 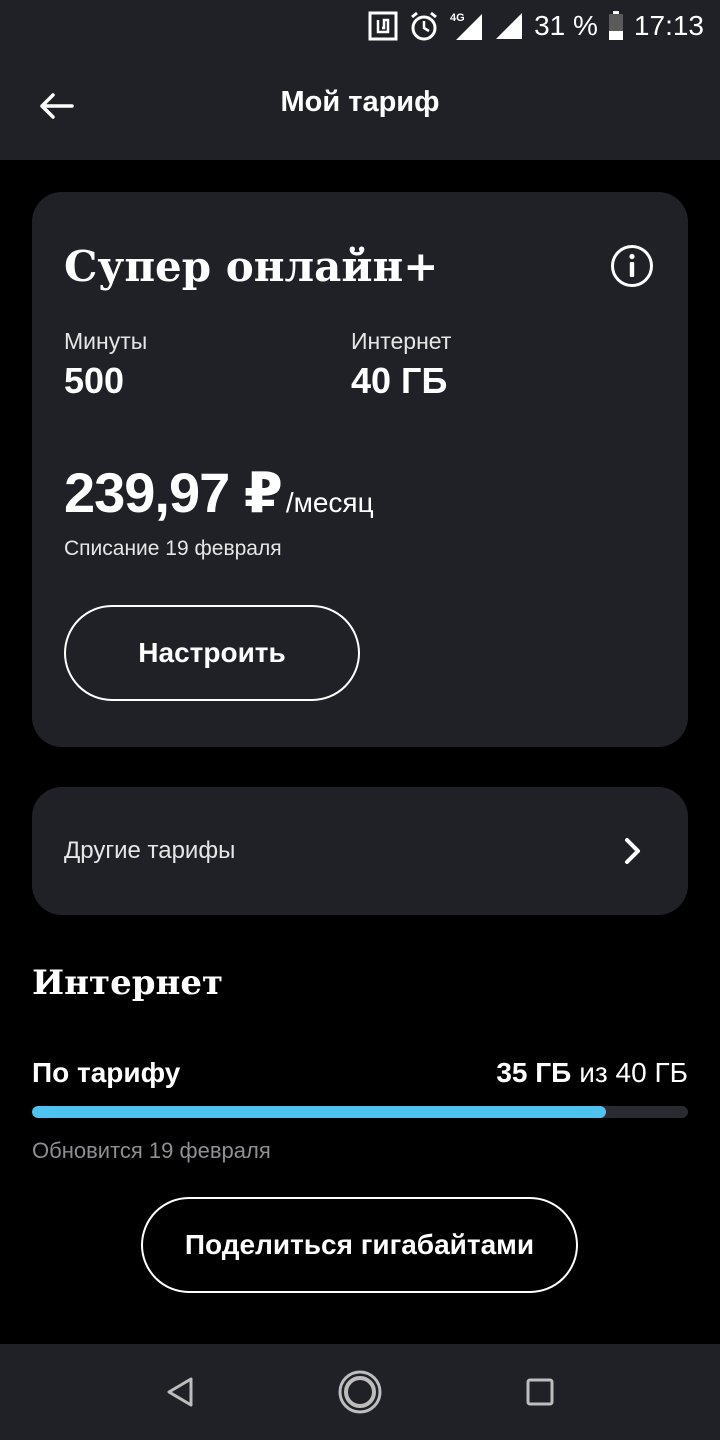 I want to click on usage-value: 35 ГБ из 40 ГБ, so click(x=592, y=1073).